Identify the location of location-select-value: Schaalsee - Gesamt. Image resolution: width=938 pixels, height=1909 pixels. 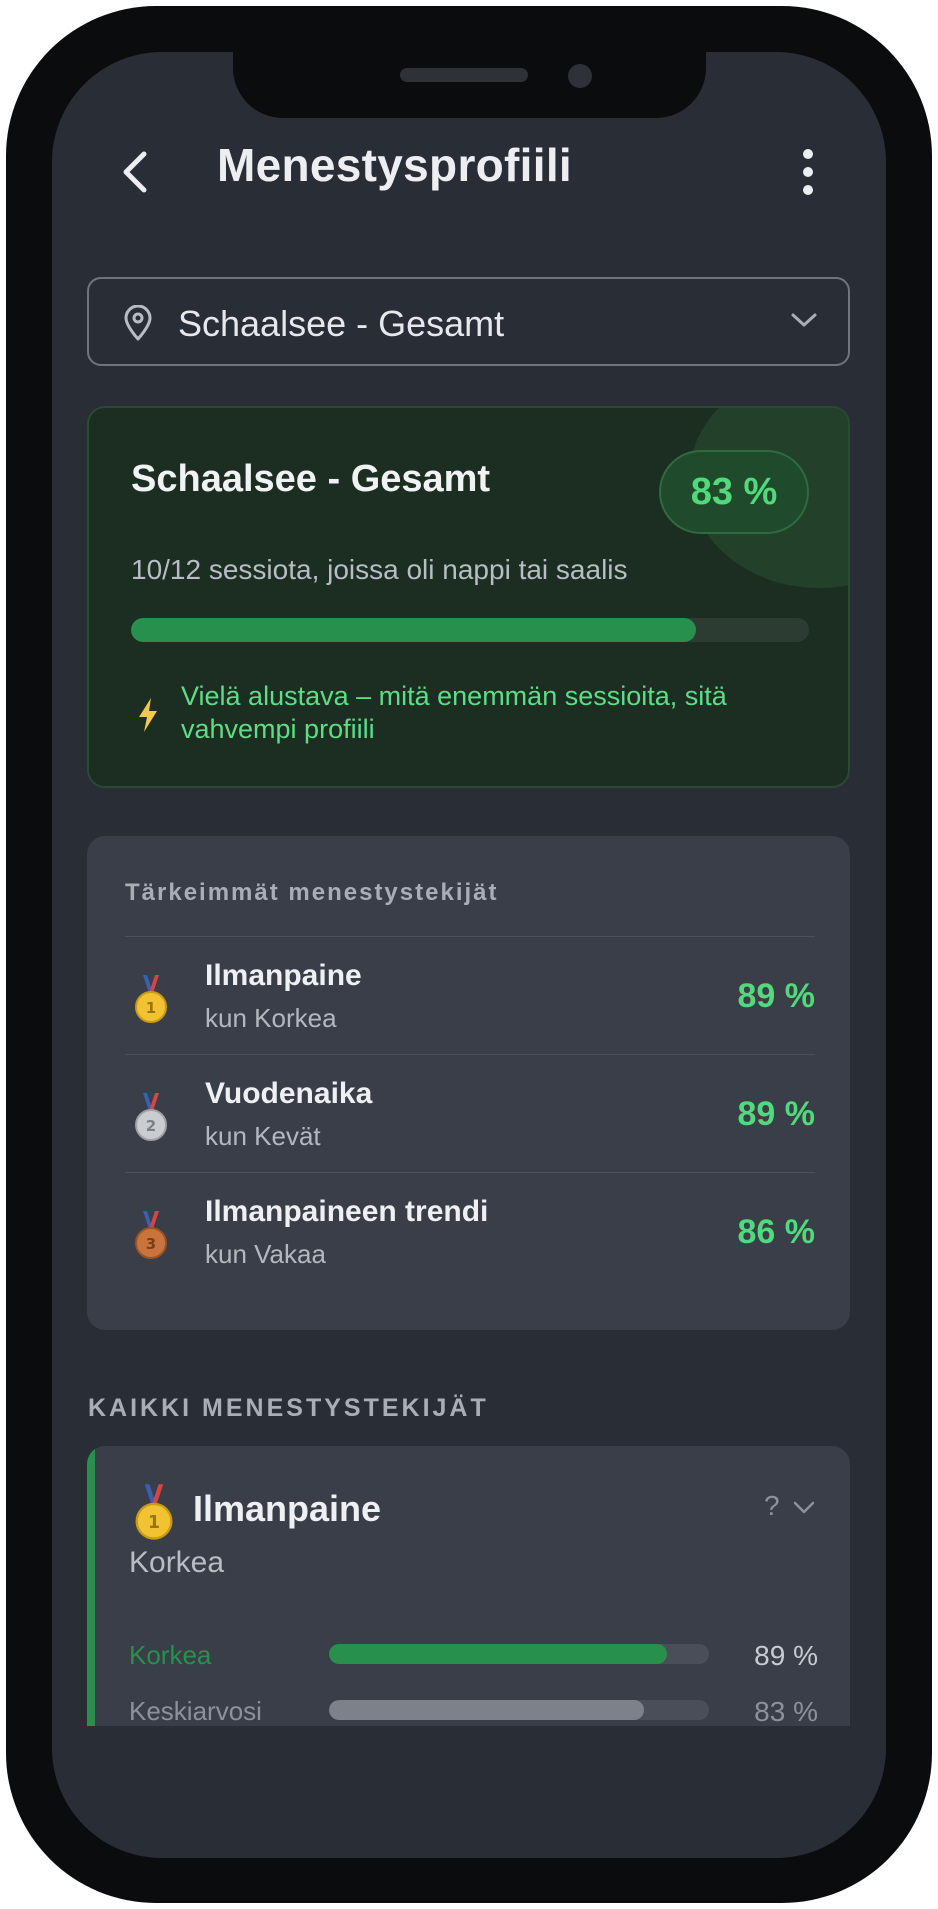
(341, 323).